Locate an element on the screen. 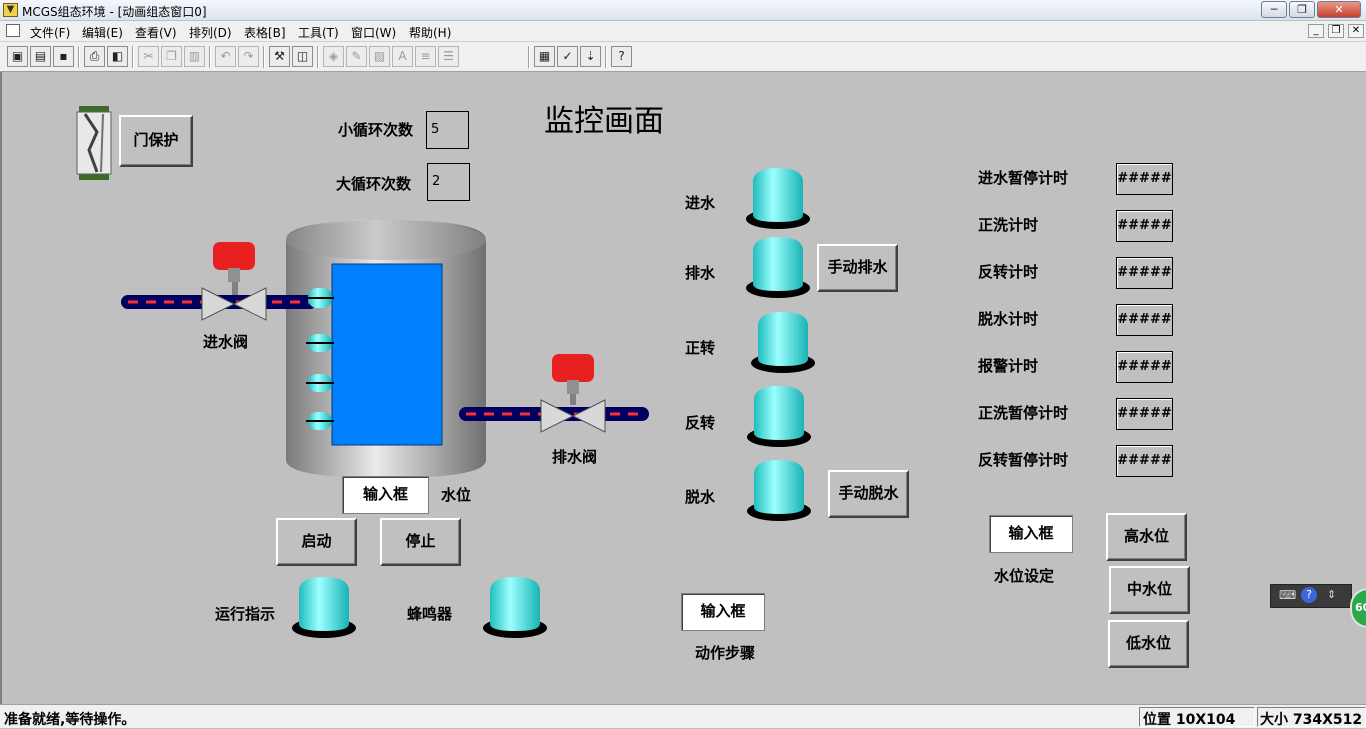  size-readout: 大小 734X512 is located at coordinates (1311, 720).